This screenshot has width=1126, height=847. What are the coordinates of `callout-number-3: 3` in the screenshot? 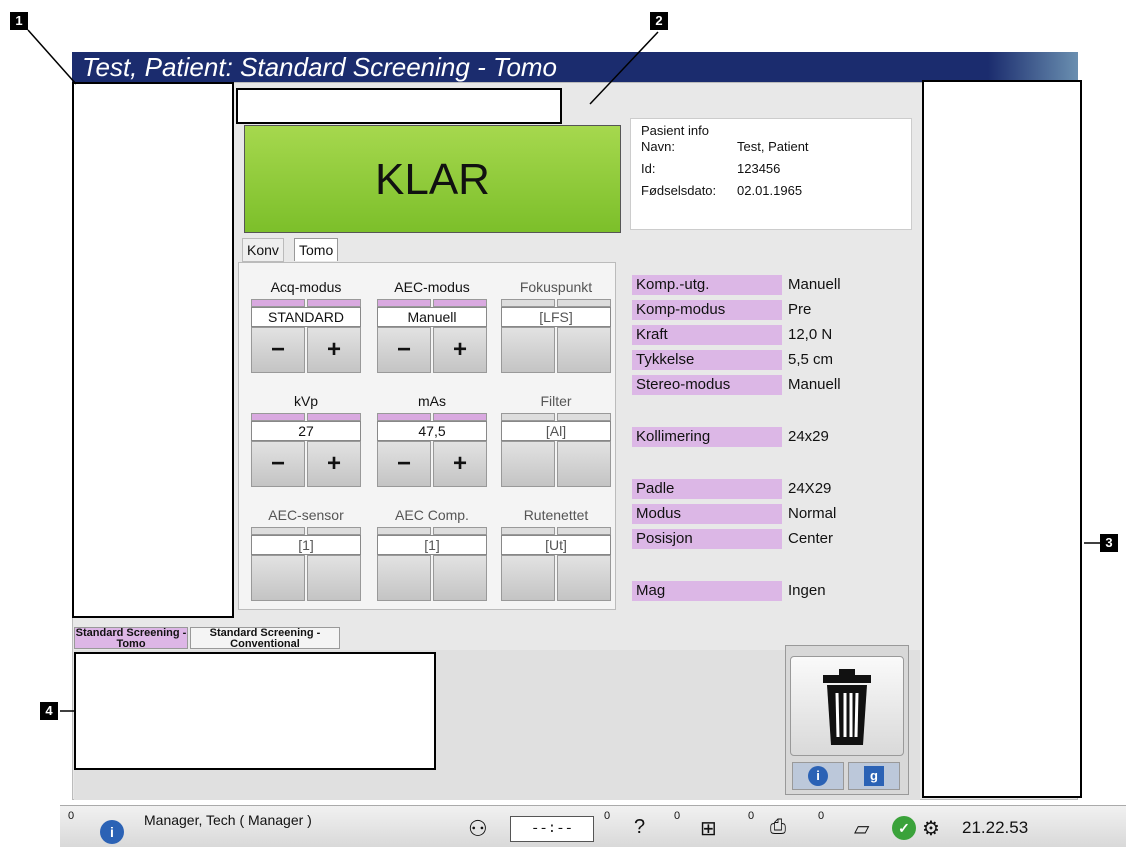 It's located at (1109, 543).